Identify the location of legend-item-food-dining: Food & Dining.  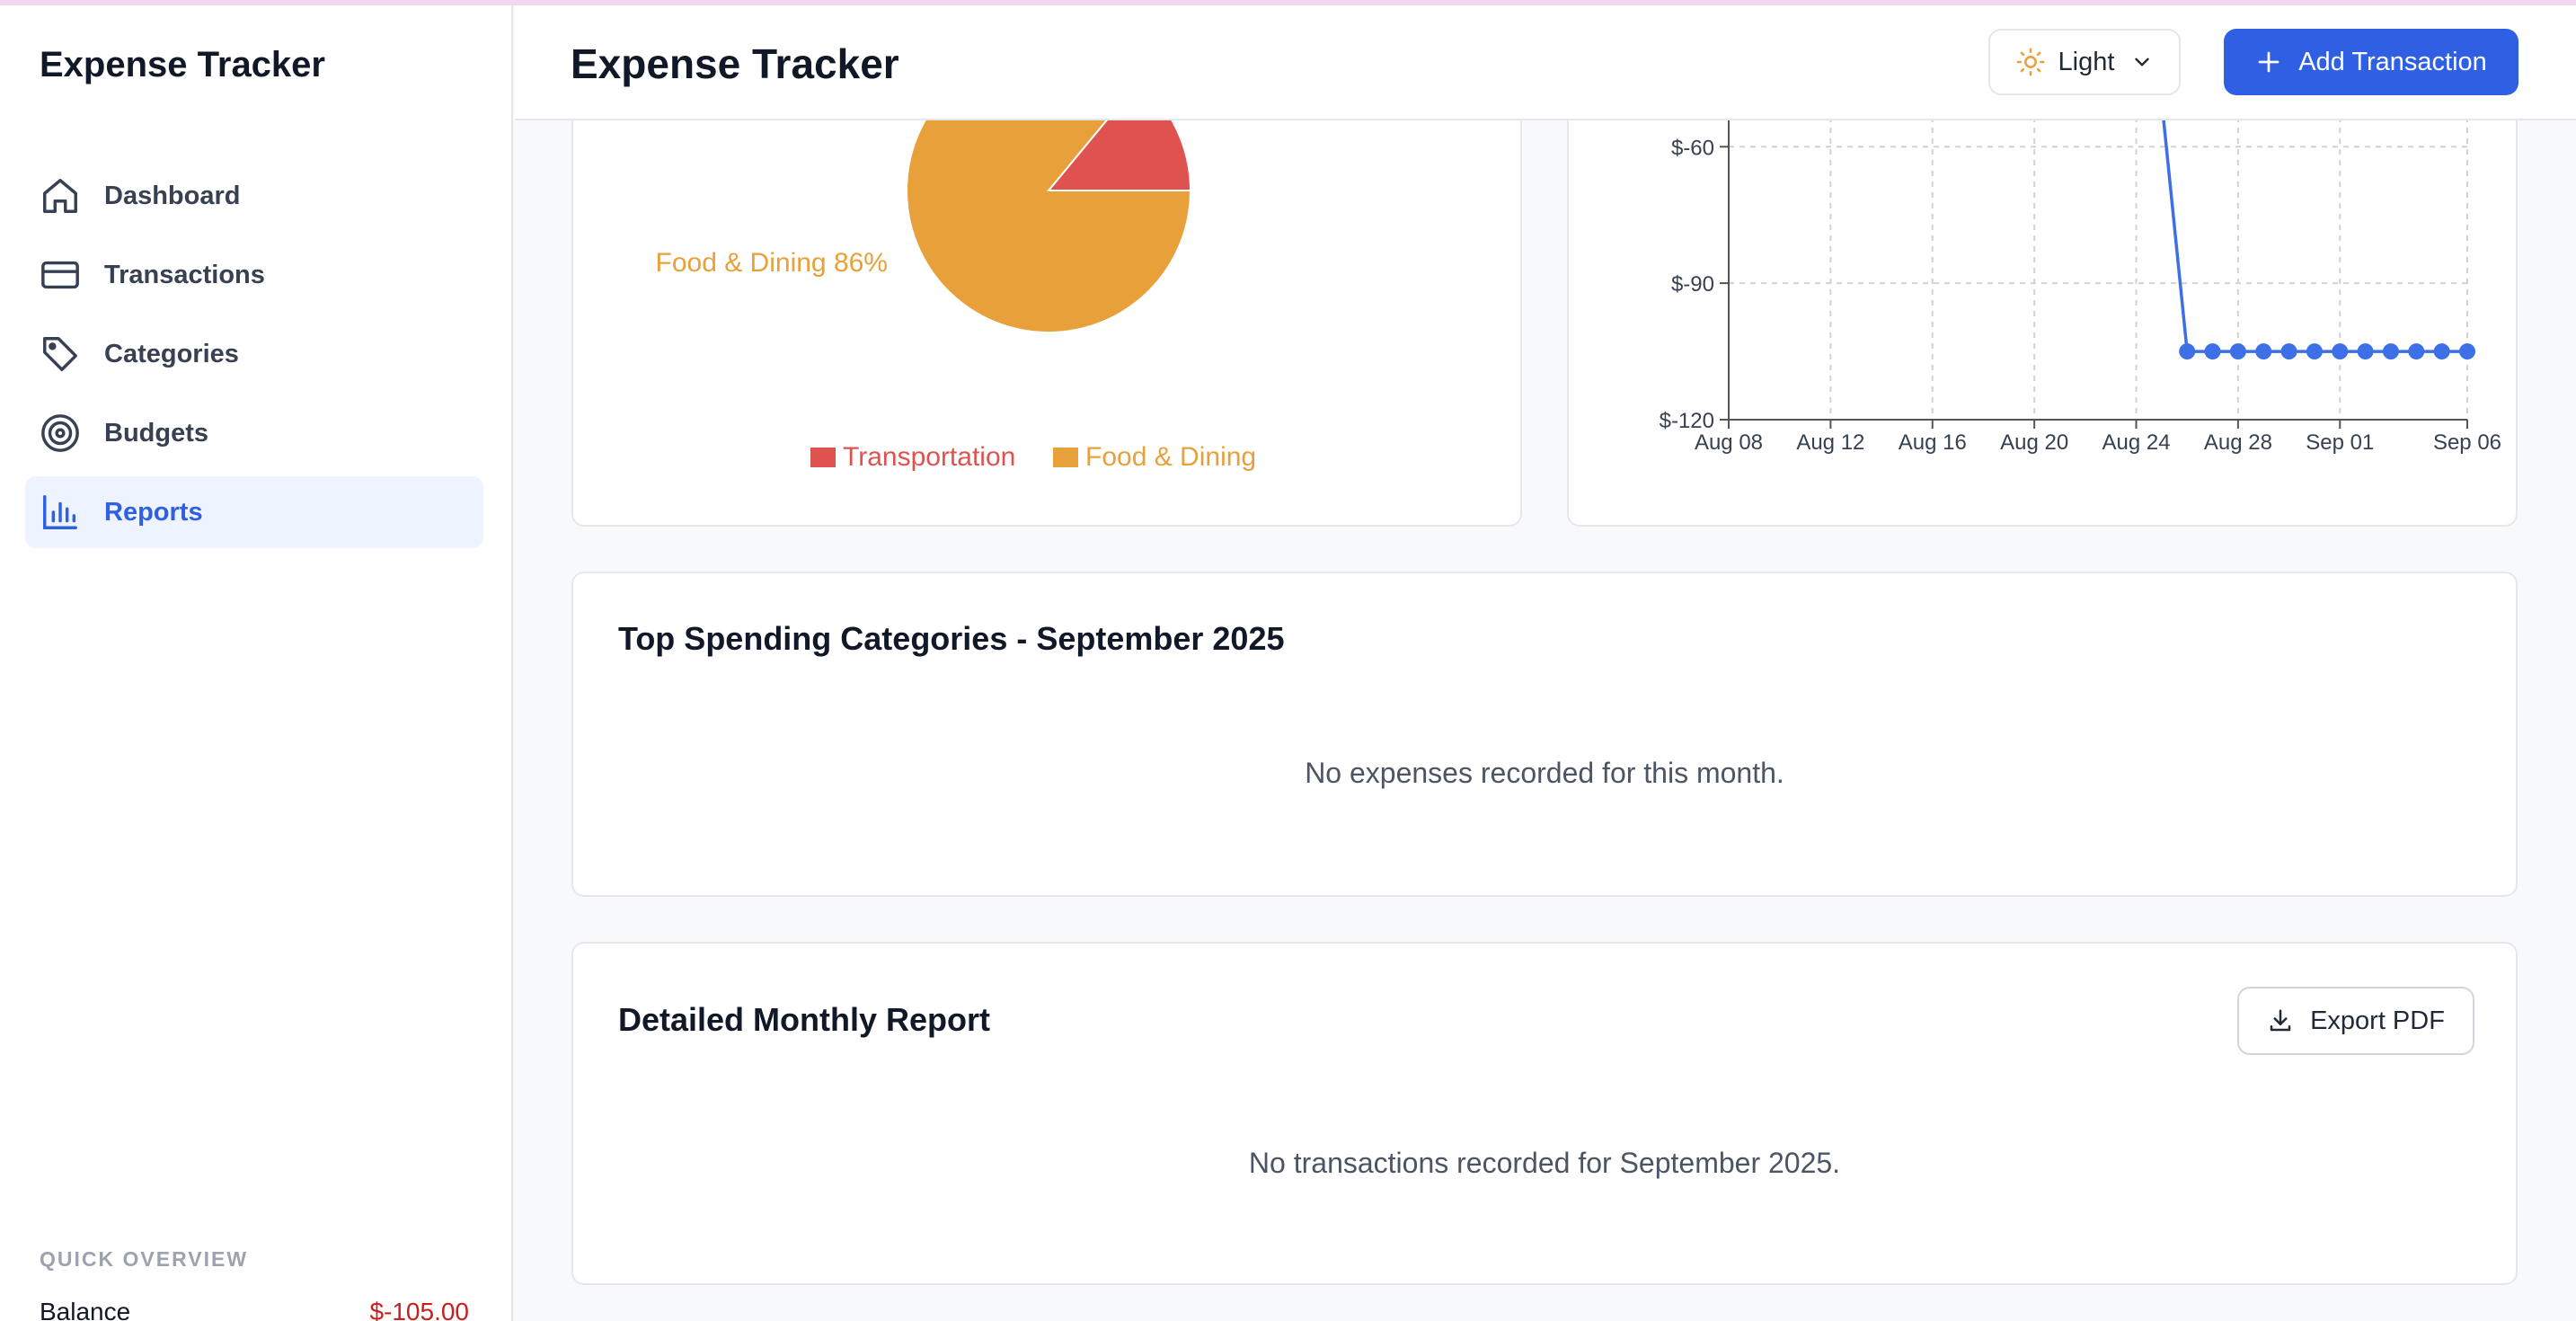
(1170, 457).